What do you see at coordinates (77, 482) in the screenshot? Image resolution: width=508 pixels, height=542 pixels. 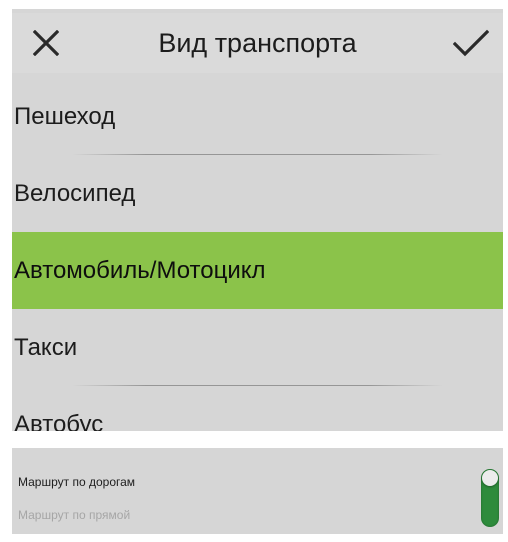 I see `route-by-roads-label: Маршрут по дорогам` at bounding box center [77, 482].